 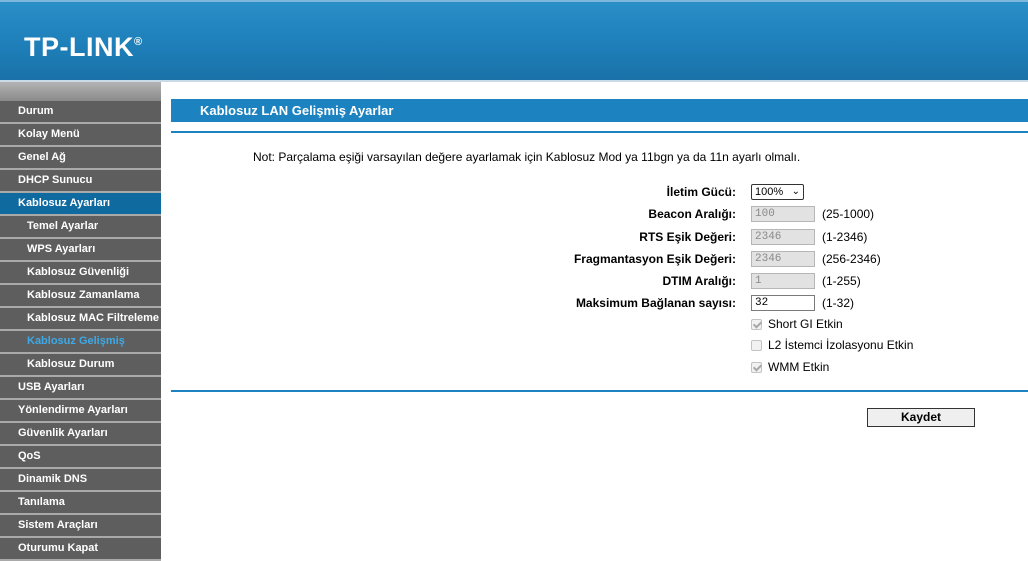 I want to click on transmit-power-select: 100% ⌄, so click(x=777, y=192).